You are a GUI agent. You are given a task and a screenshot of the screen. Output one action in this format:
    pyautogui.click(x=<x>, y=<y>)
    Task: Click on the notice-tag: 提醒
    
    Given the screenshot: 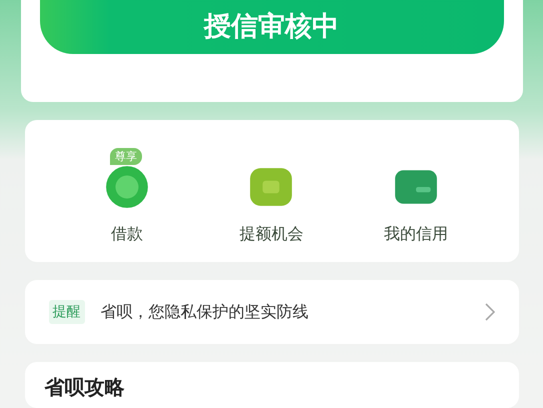 What is the action you would take?
    pyautogui.click(x=66, y=312)
    